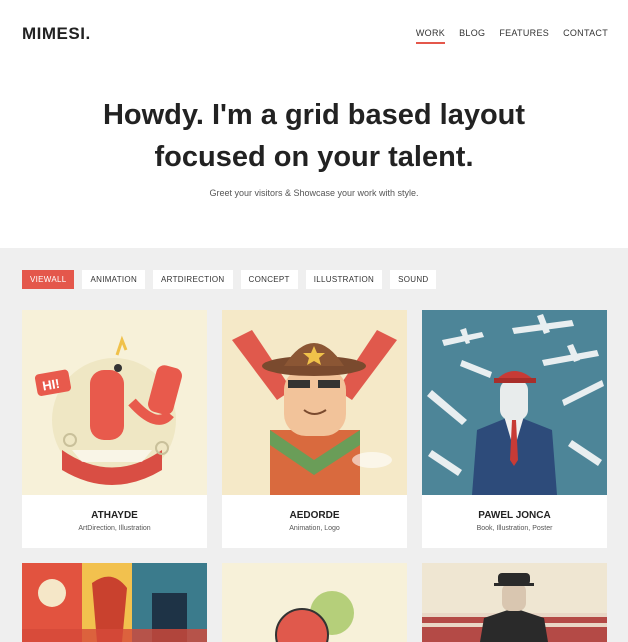 This screenshot has height=642, width=628. What do you see at coordinates (514, 528) in the screenshot?
I see `project-tags: Book, Illustration, Poster` at bounding box center [514, 528].